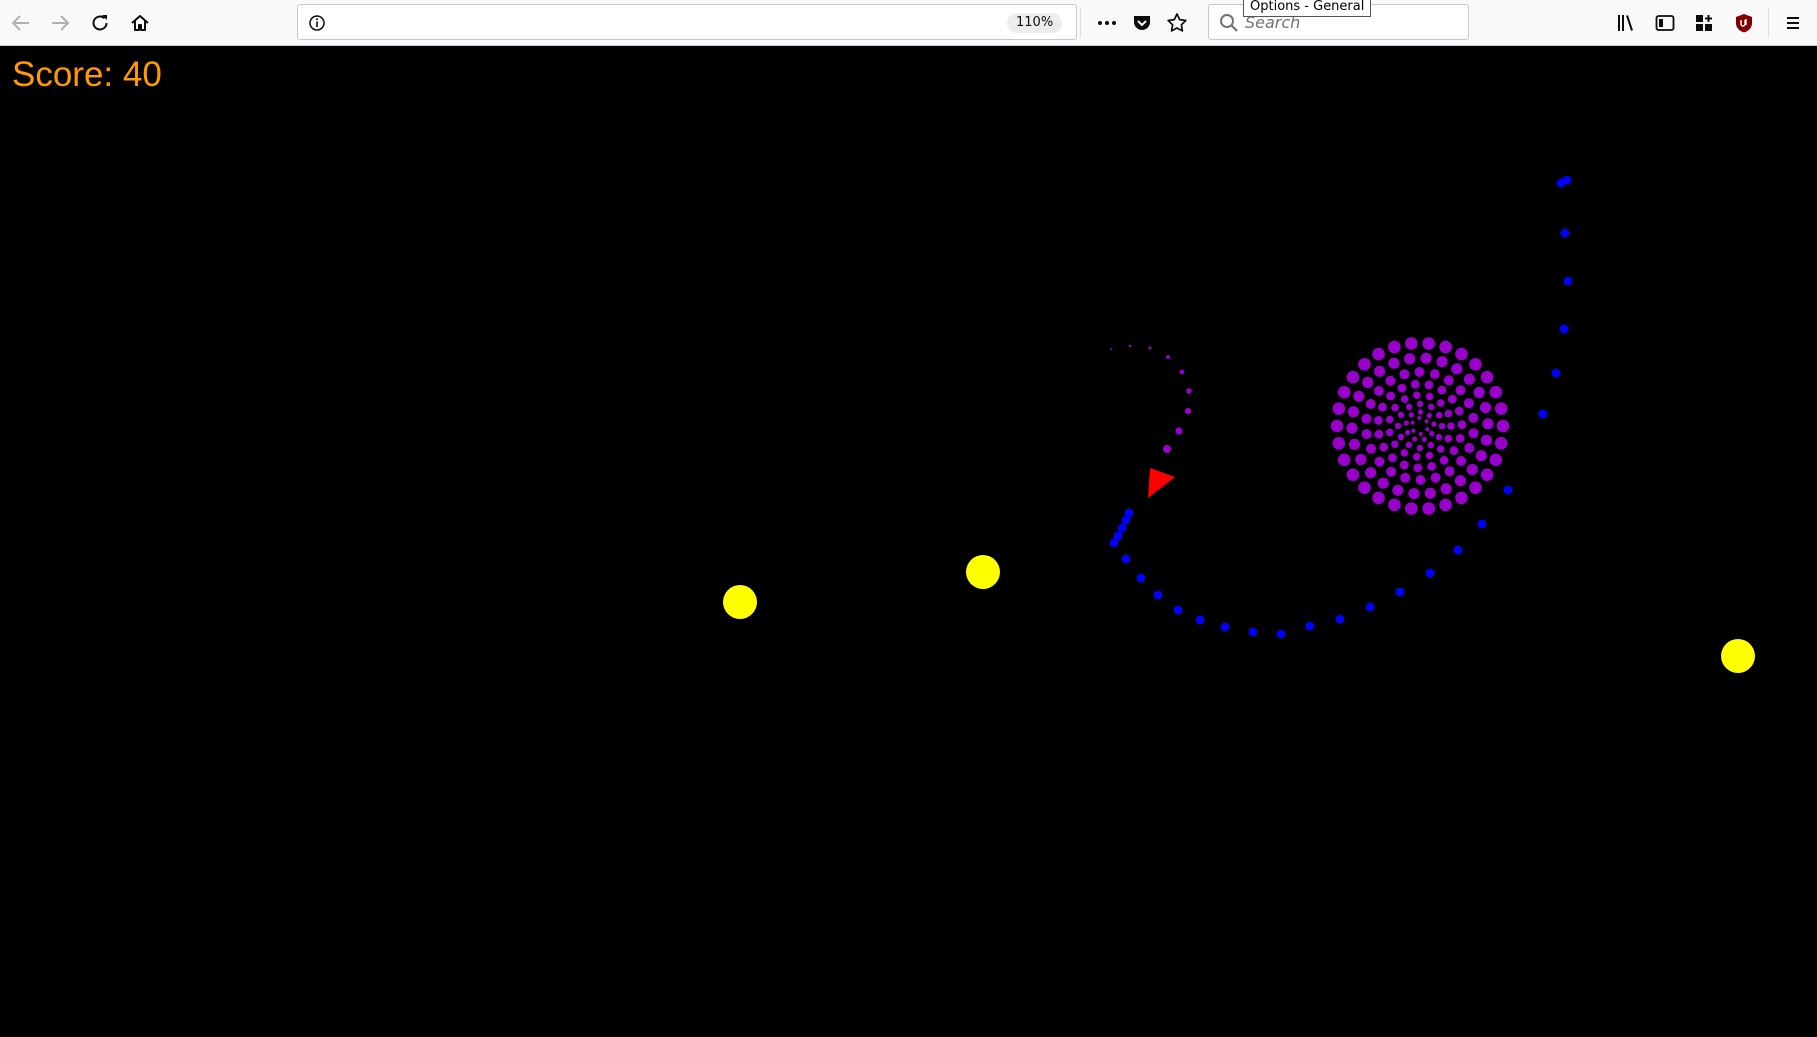 Image resolution: width=1817 pixels, height=1037 pixels. Describe the element at coordinates (1626, 23) in the screenshot. I see `library-button` at that location.